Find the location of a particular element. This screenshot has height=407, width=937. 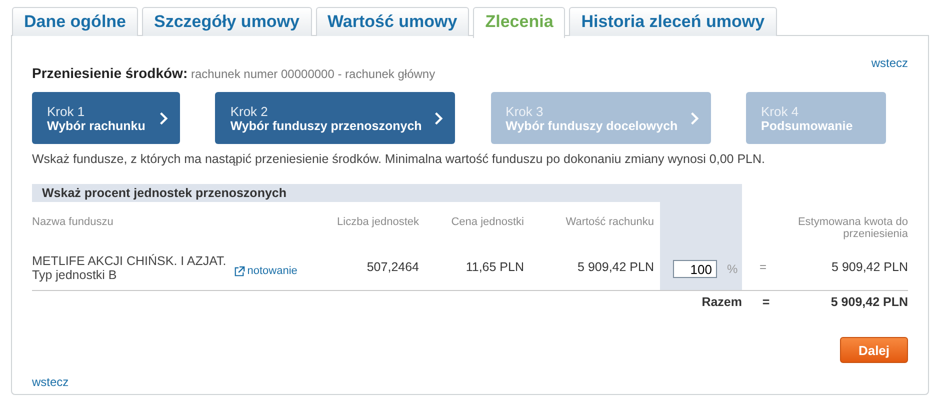

column-header: Estymowana kwota do przeniesienia is located at coordinates (852, 228).